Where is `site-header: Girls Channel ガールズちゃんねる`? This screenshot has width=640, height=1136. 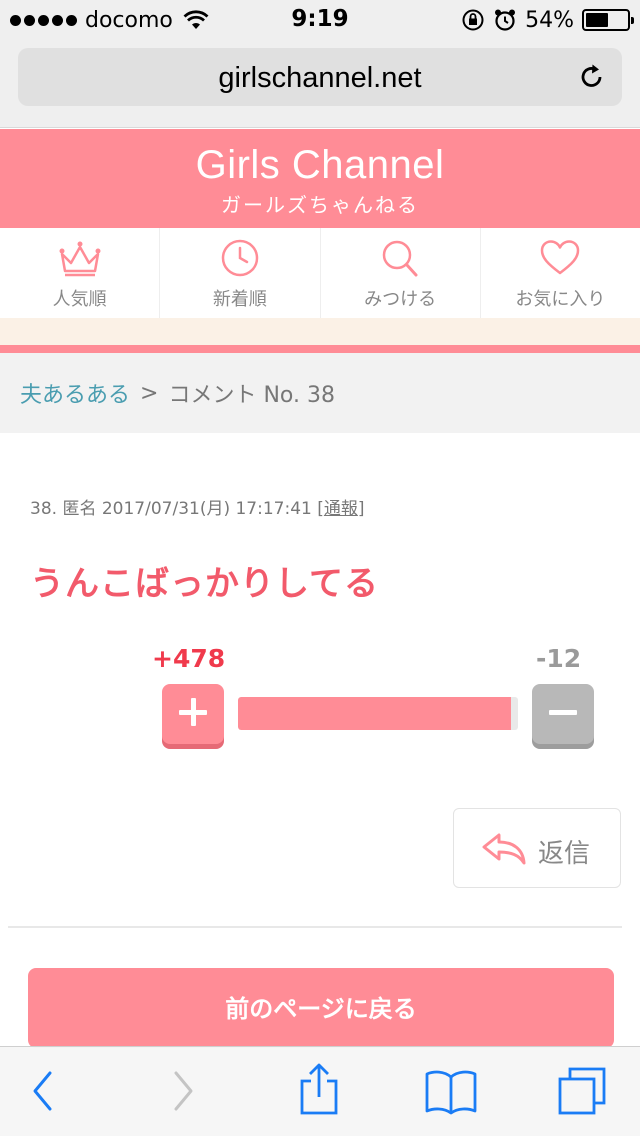 site-header: Girls Channel ガールズちゃんねる is located at coordinates (320, 178).